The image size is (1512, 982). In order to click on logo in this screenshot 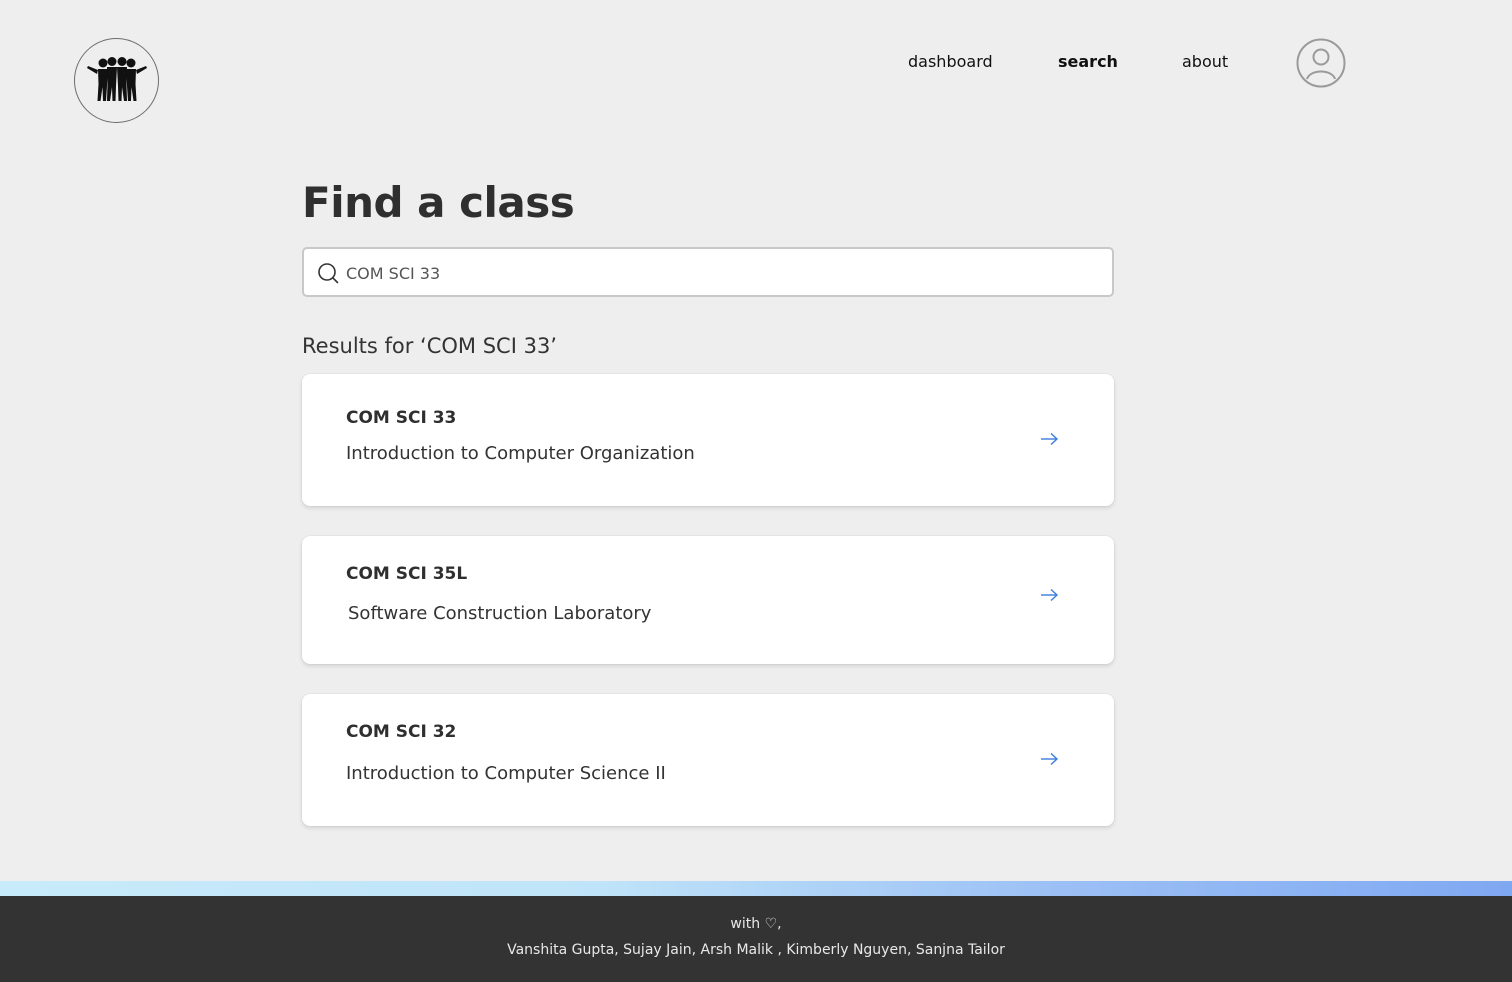, I will do `click(116, 80)`.